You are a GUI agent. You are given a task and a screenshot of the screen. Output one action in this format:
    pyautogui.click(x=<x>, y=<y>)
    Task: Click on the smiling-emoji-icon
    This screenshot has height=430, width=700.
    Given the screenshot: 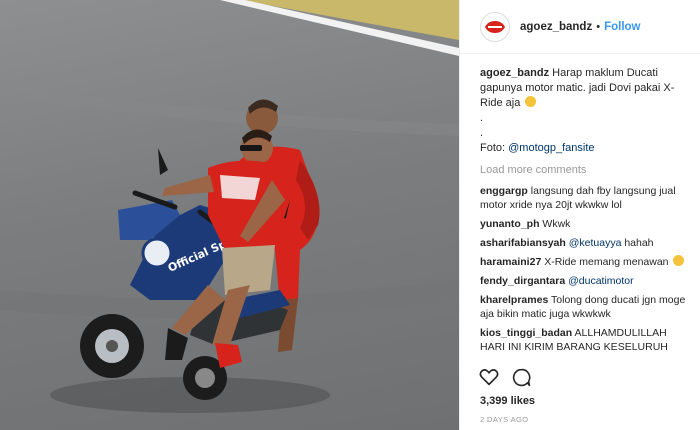 What is the action you would take?
    pyautogui.click(x=679, y=260)
    